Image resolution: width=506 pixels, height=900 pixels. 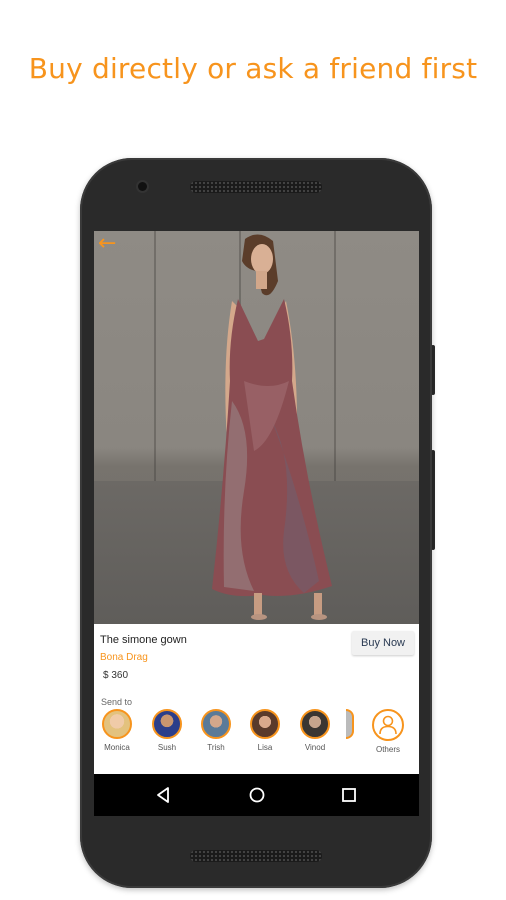 I want to click on contact-name: Trish, so click(x=216, y=747).